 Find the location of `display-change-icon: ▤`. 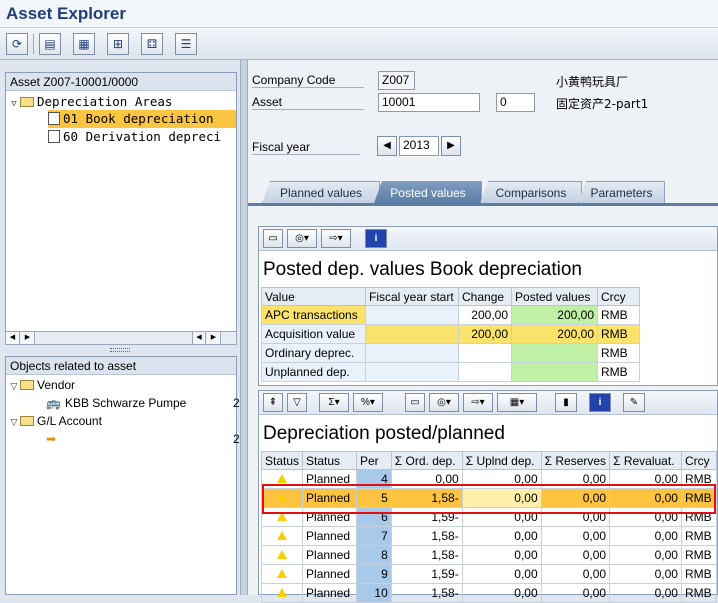

display-change-icon: ▤ is located at coordinates (50, 44).